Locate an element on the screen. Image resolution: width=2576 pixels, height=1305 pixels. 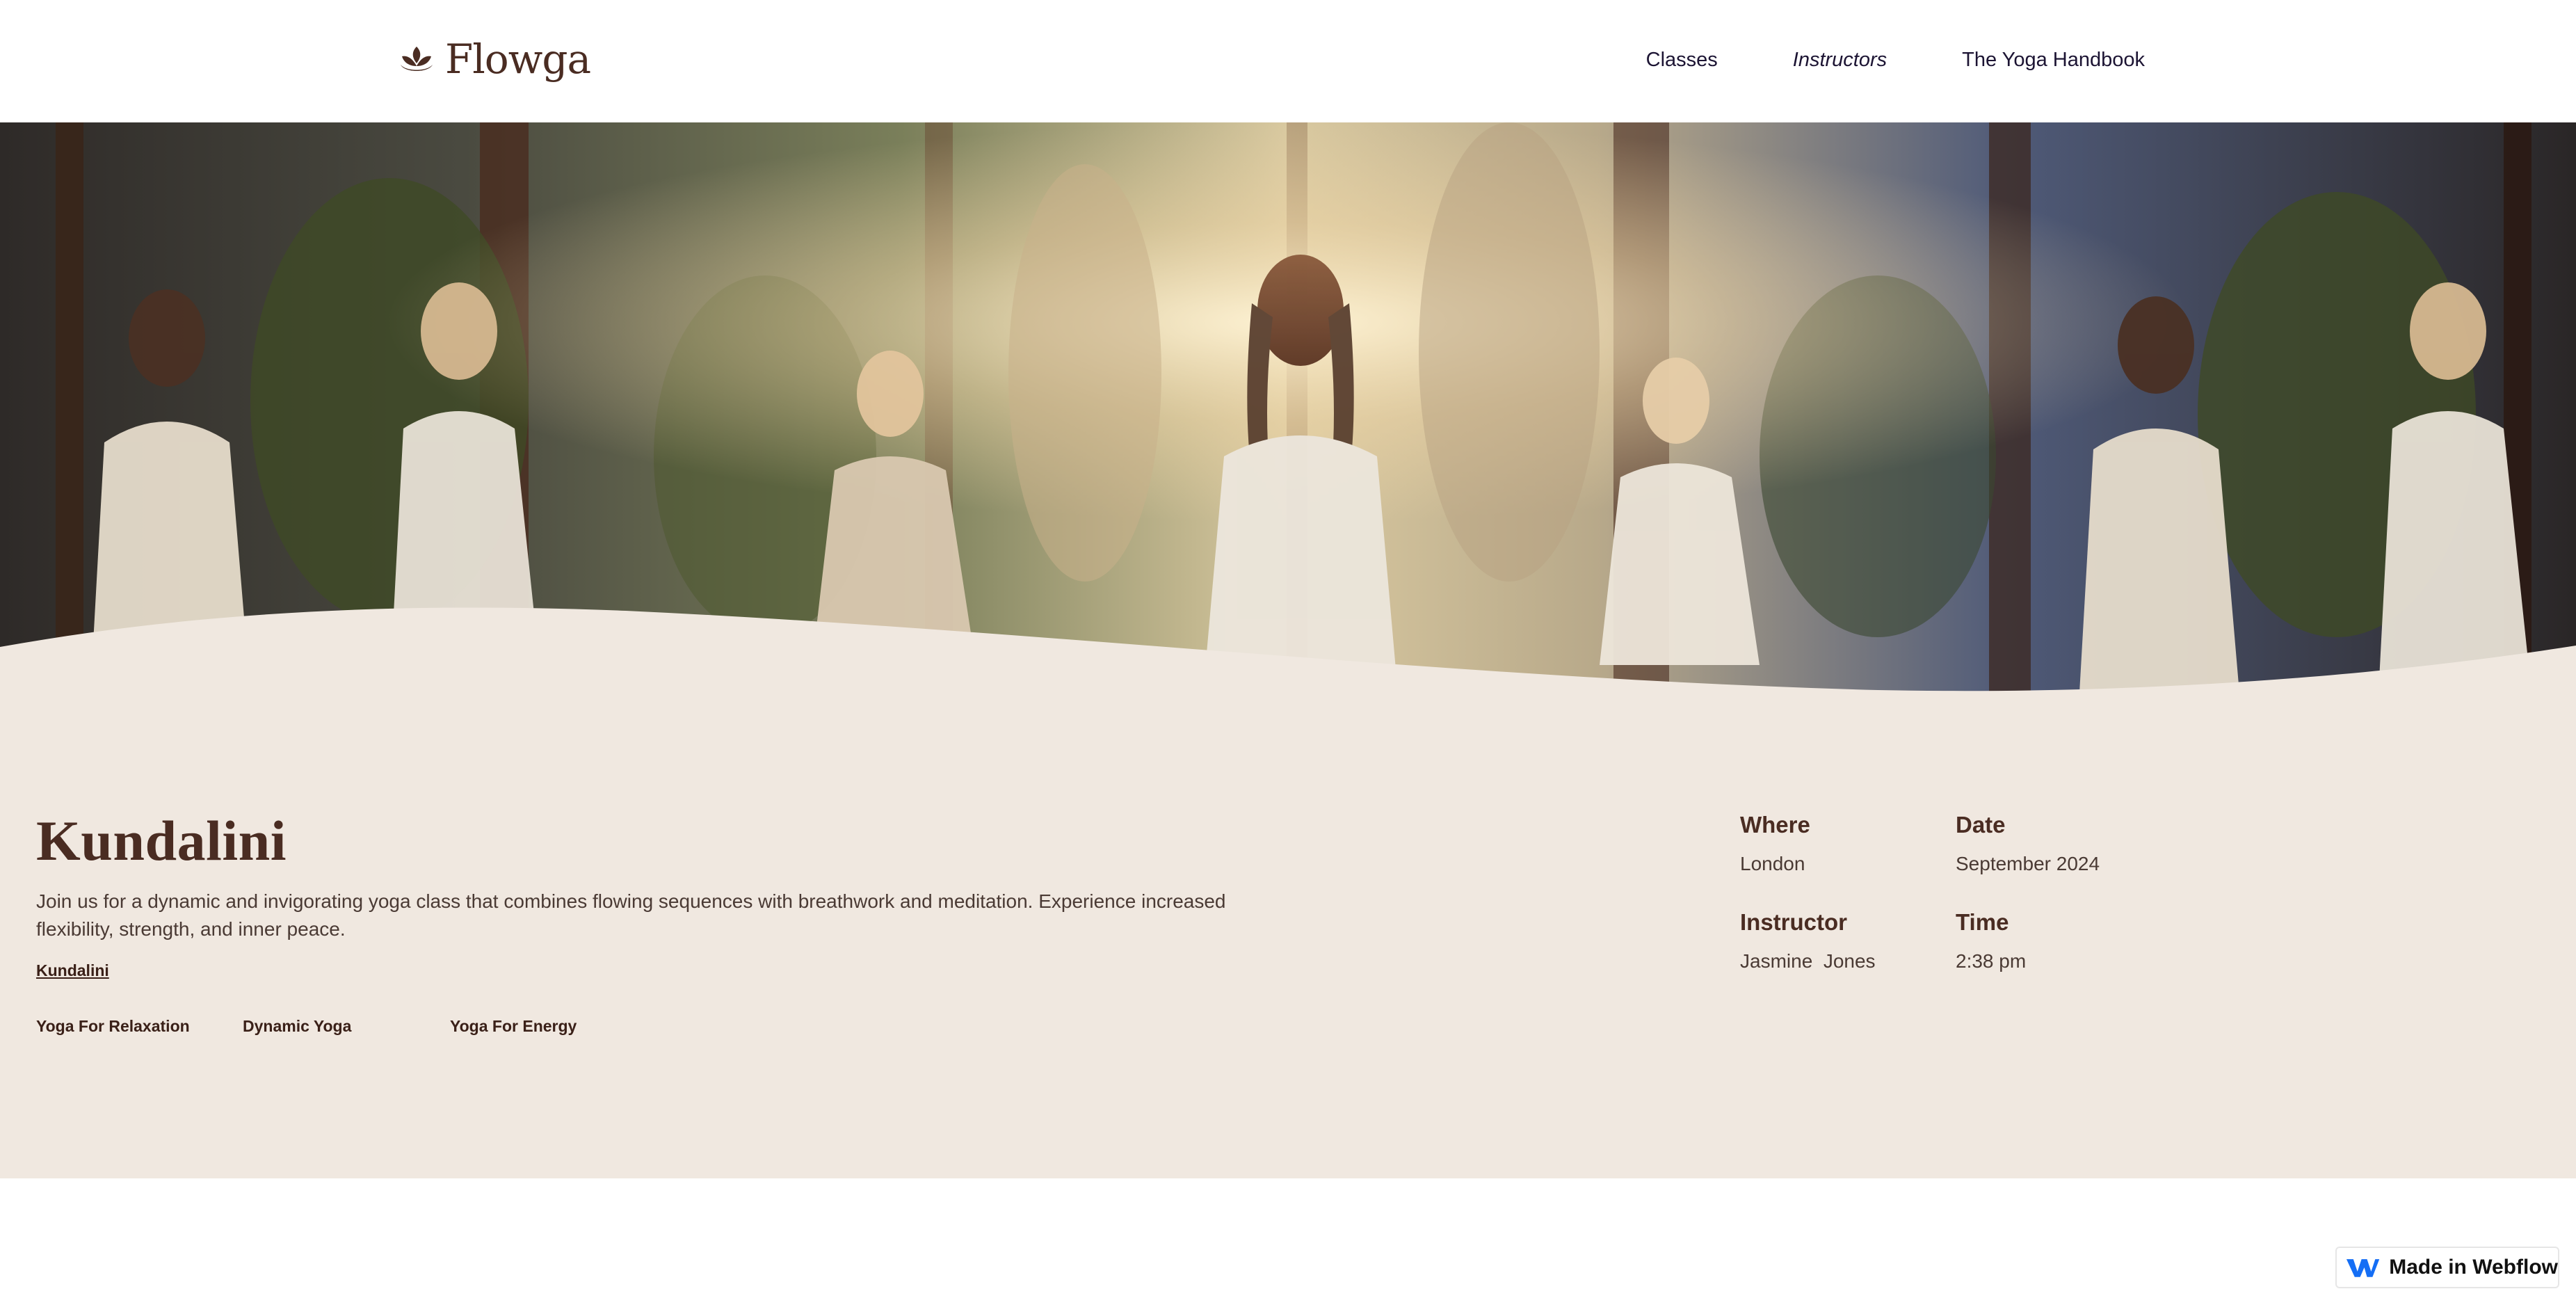
tag-yoga-for-energy: Yoga For Energy is located at coordinates (514, 1026).